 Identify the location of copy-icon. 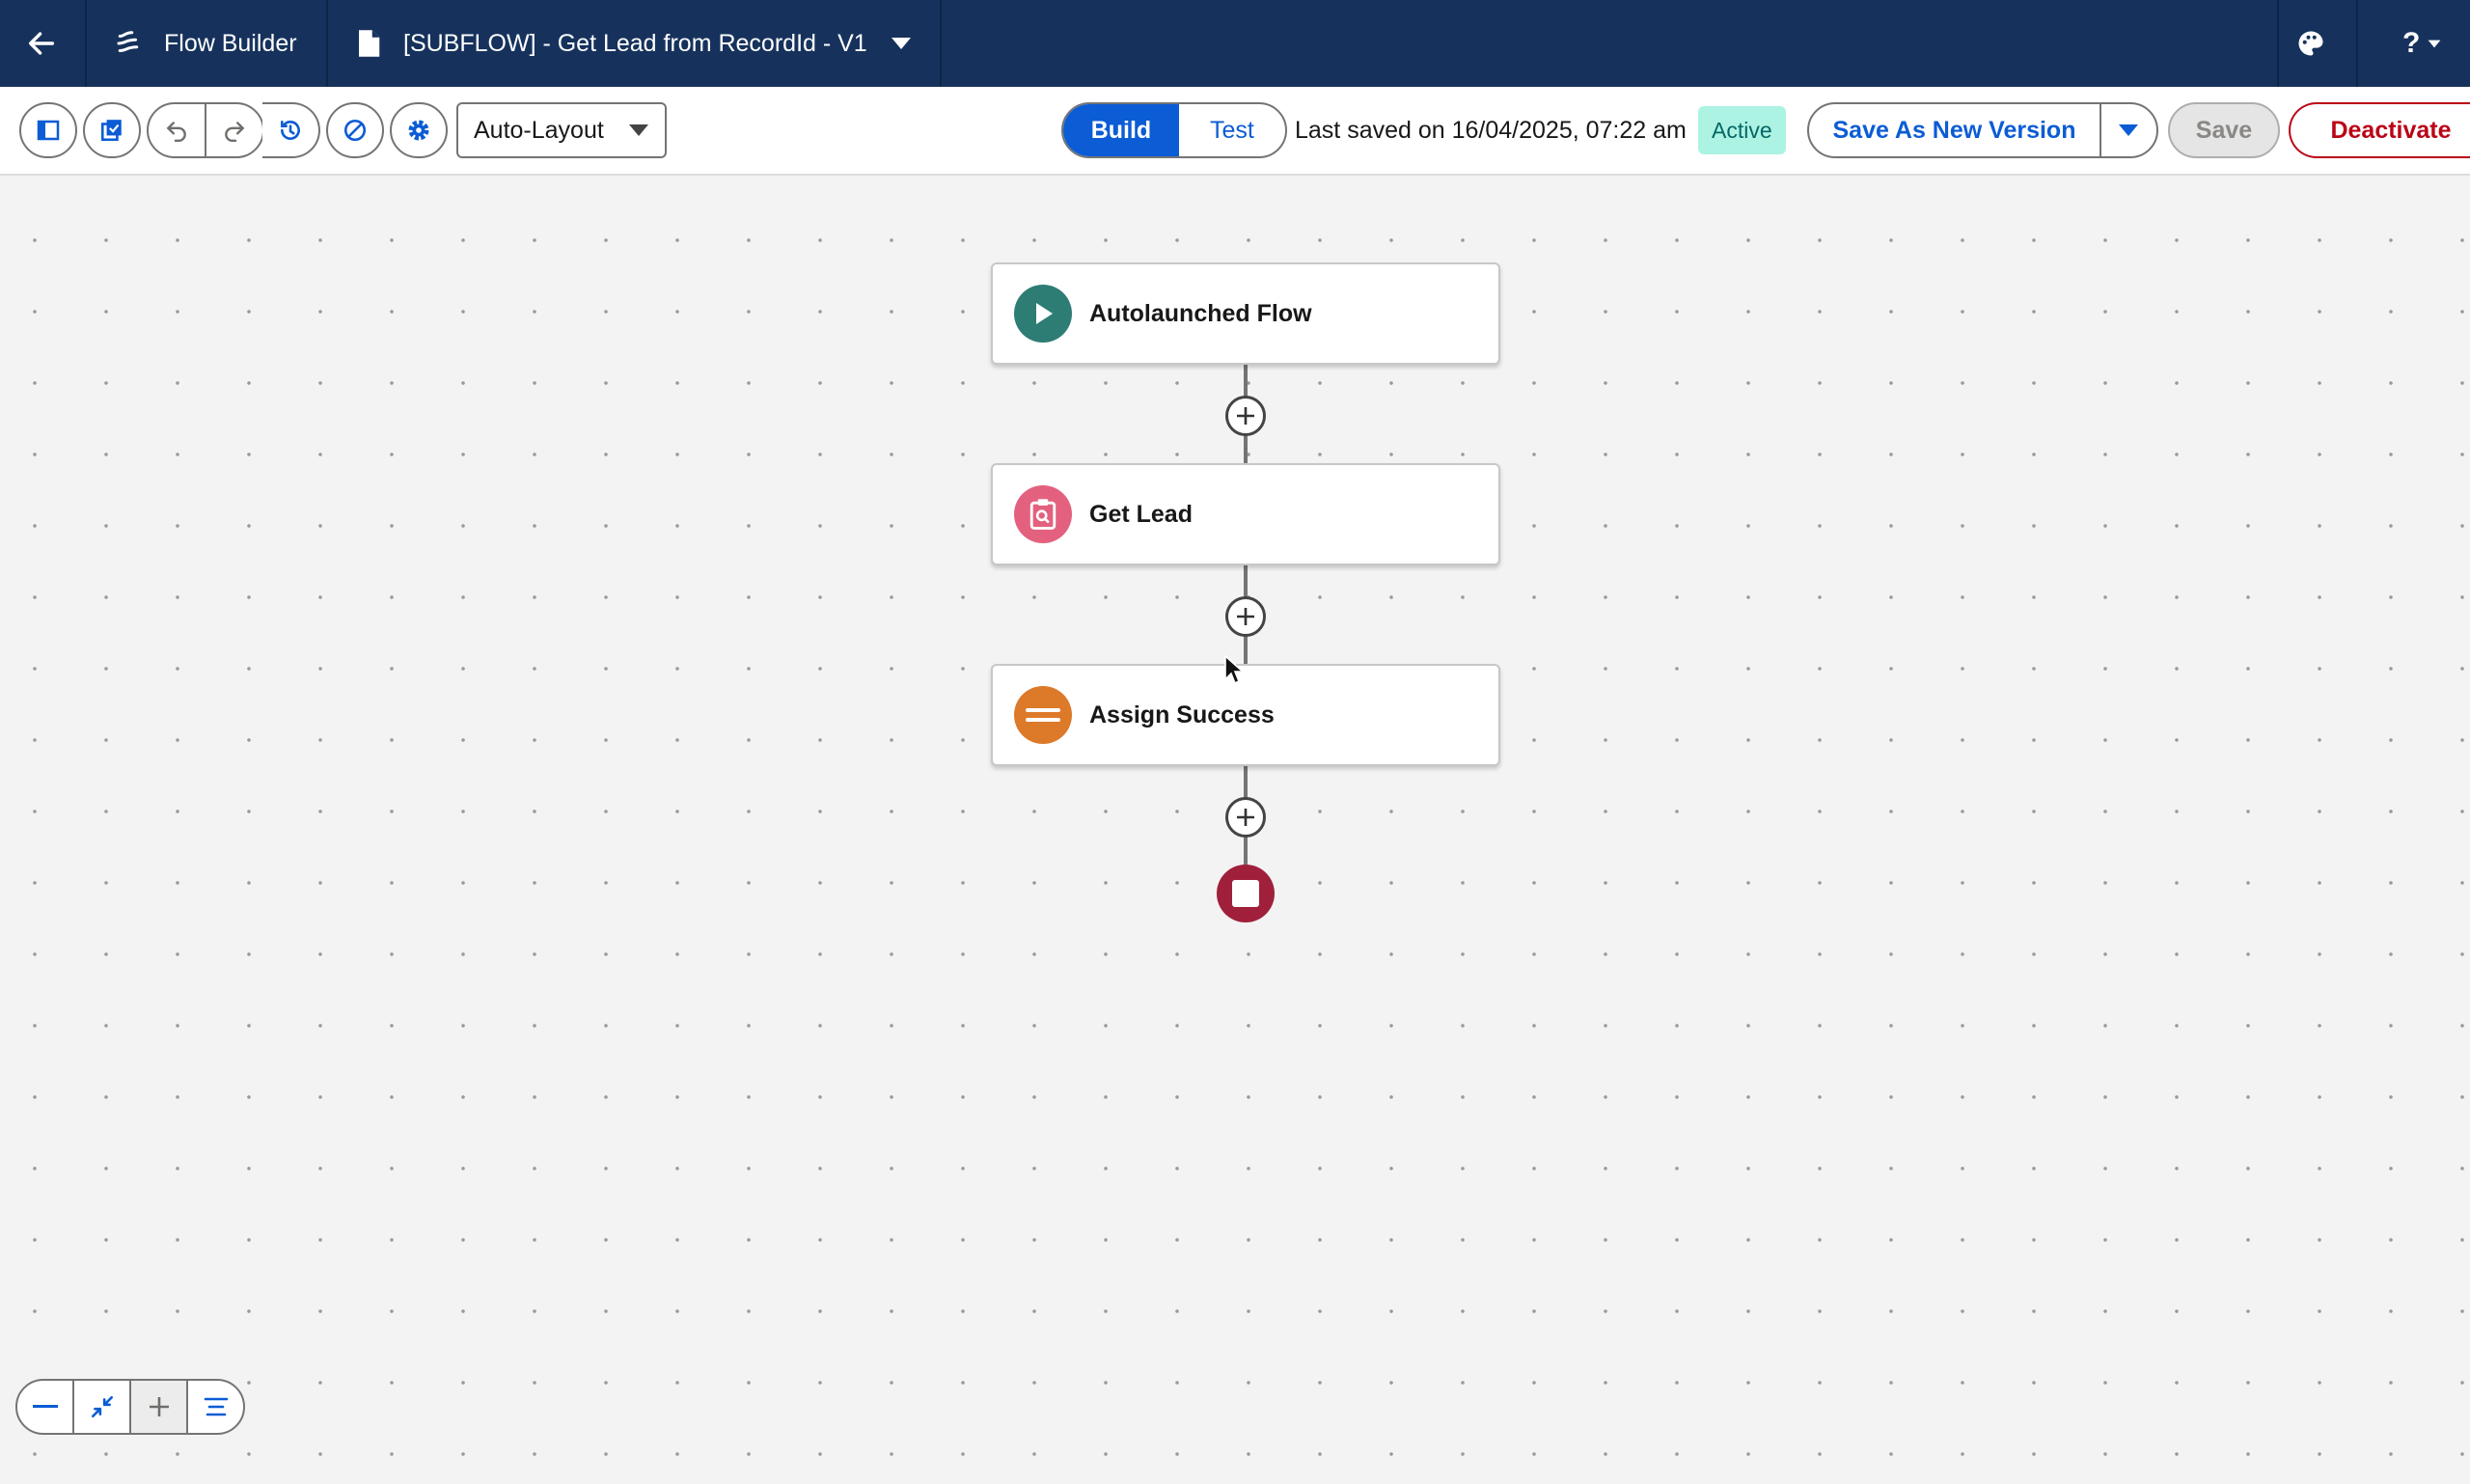
(111, 131).